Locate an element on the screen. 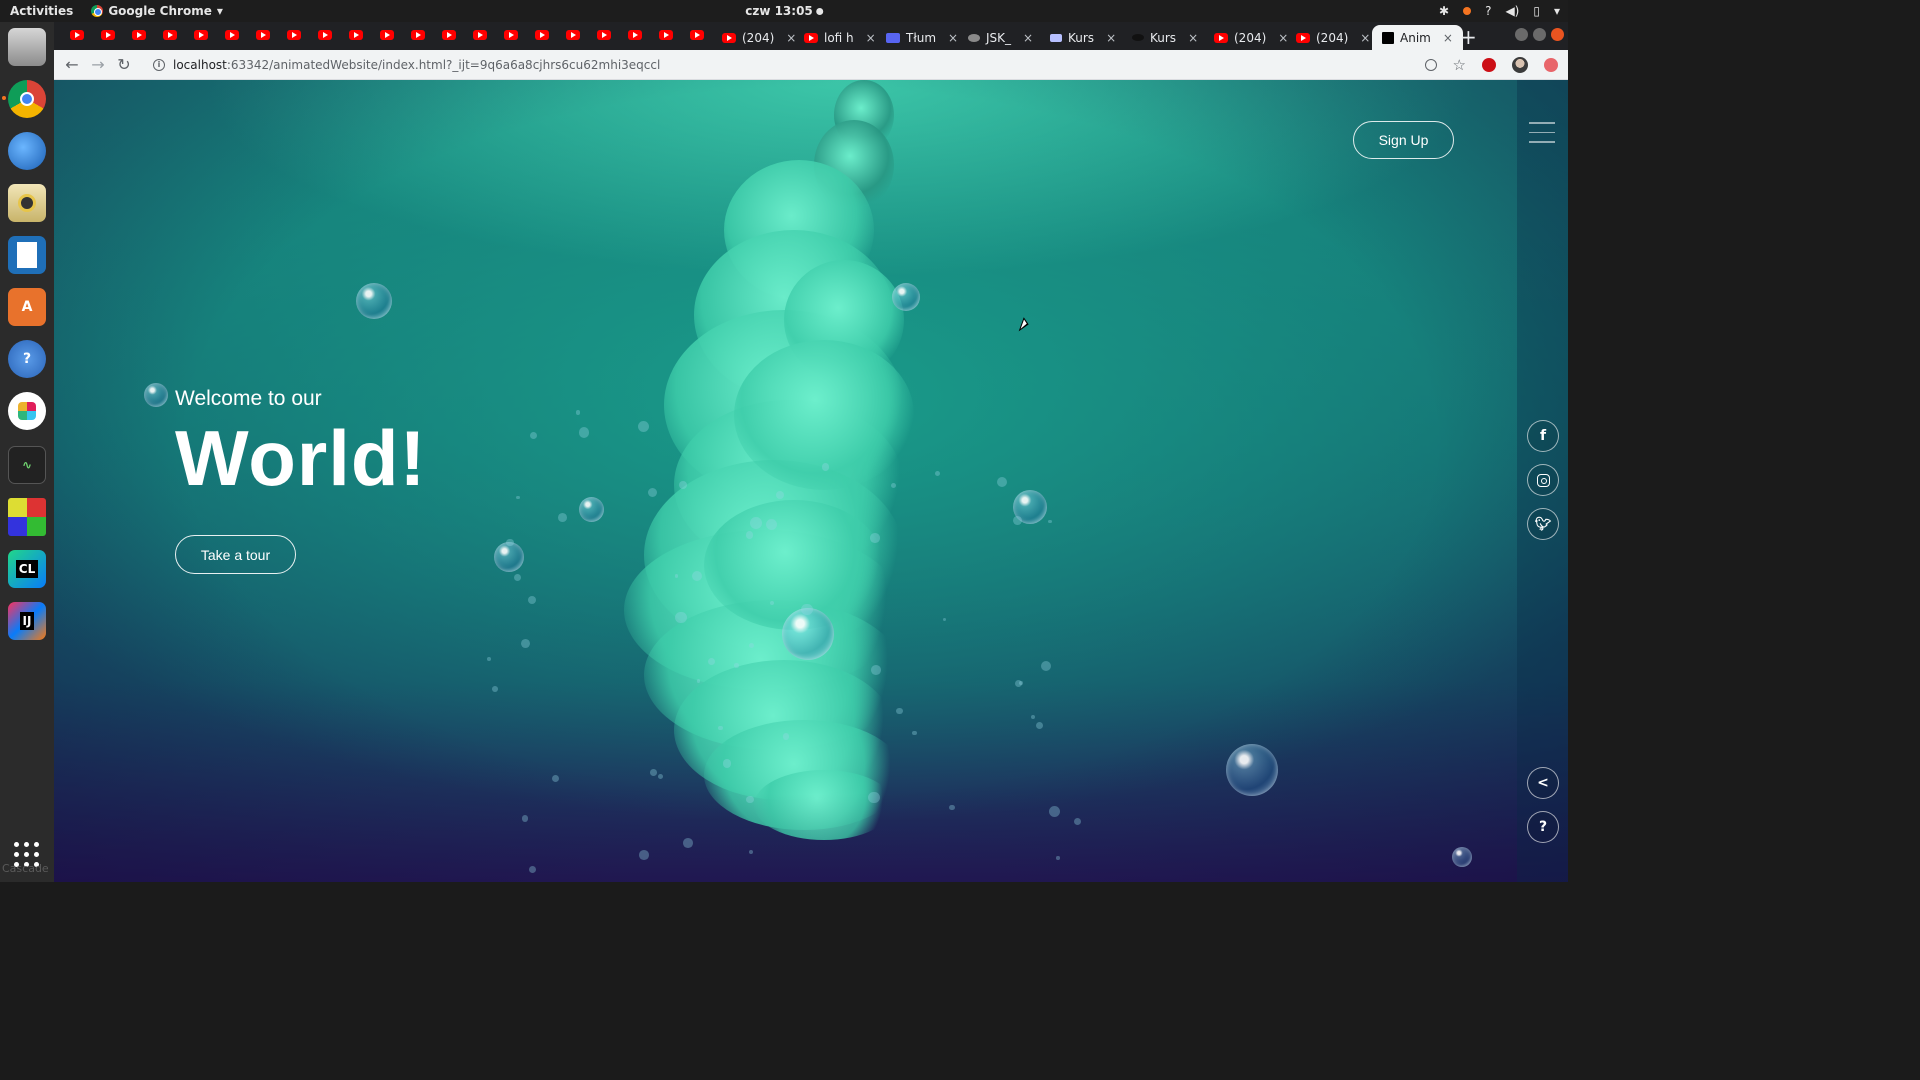 The height and width of the screenshot is (1080, 1920). intellij-icon: IJ is located at coordinates (27, 621).